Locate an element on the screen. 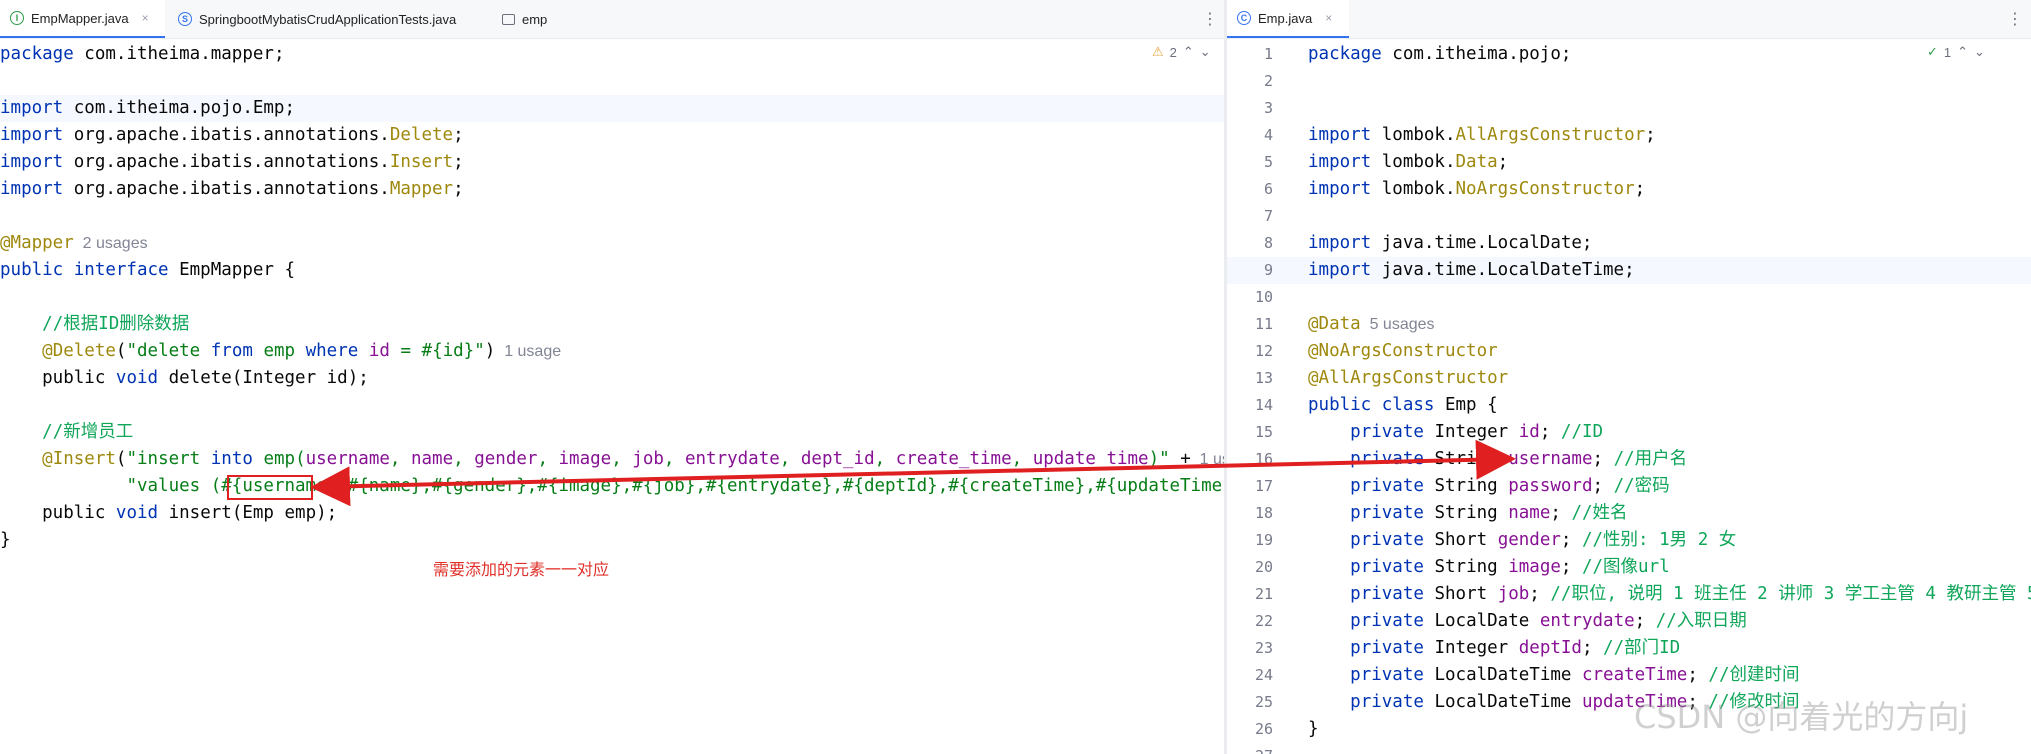 This screenshot has height=754, width=2031. annotation-arrow is located at coordinates (913, 473).